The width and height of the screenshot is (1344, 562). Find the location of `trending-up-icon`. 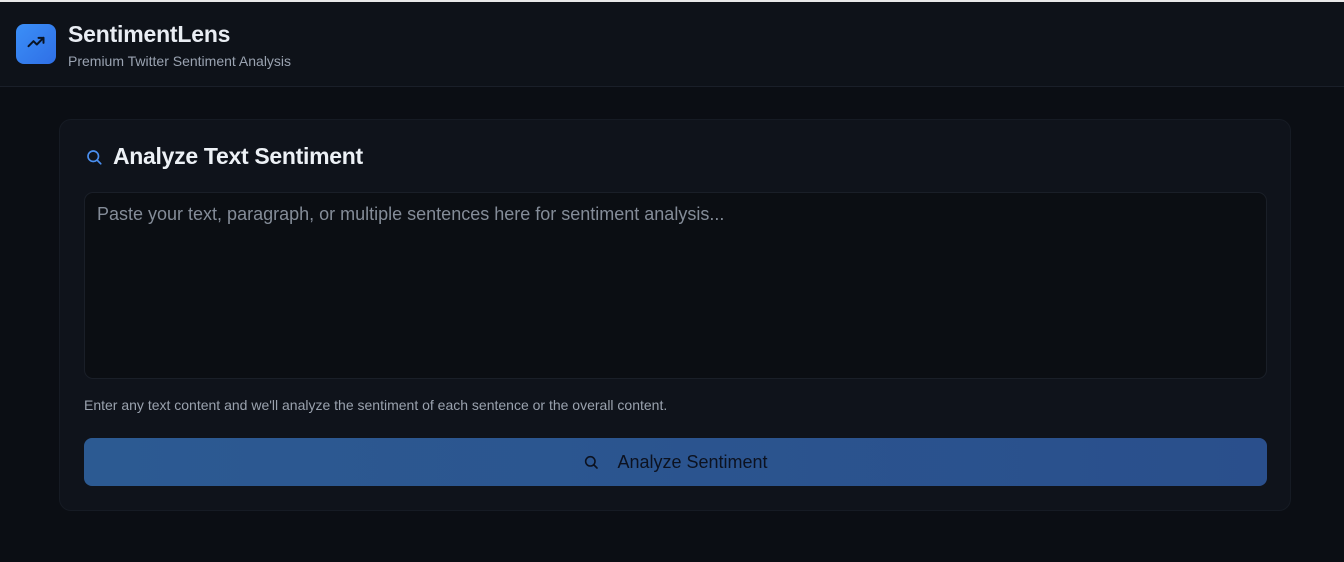

trending-up-icon is located at coordinates (36, 44).